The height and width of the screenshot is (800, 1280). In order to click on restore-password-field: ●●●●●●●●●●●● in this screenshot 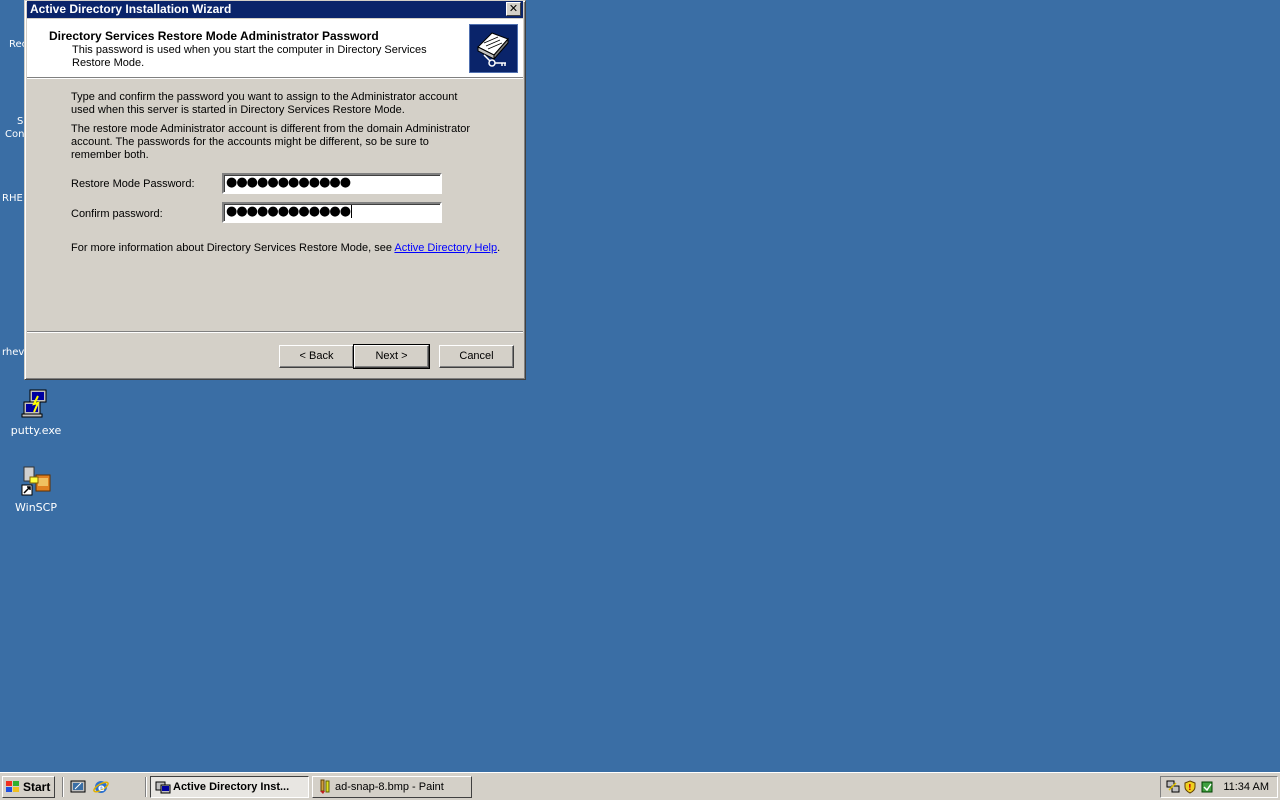, I will do `click(332, 183)`.